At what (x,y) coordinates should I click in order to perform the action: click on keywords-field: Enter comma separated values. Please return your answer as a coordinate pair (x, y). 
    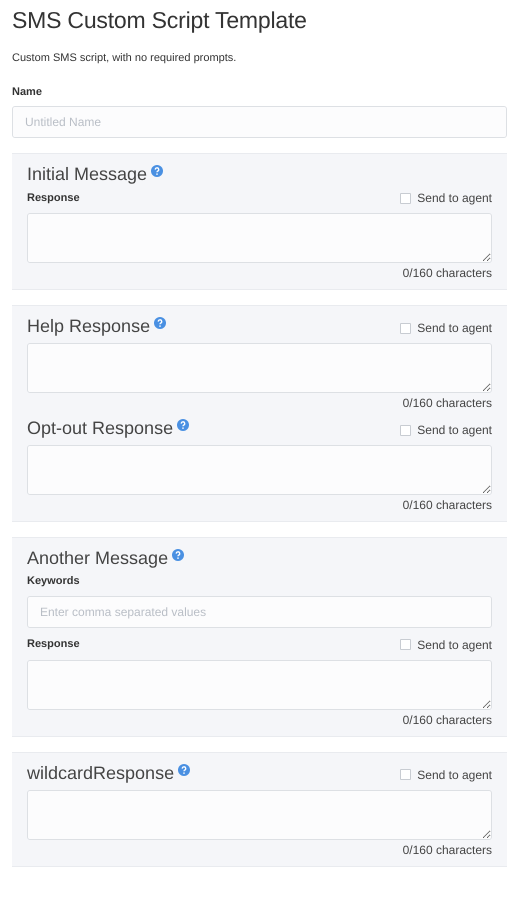
    Looking at the image, I should click on (259, 612).